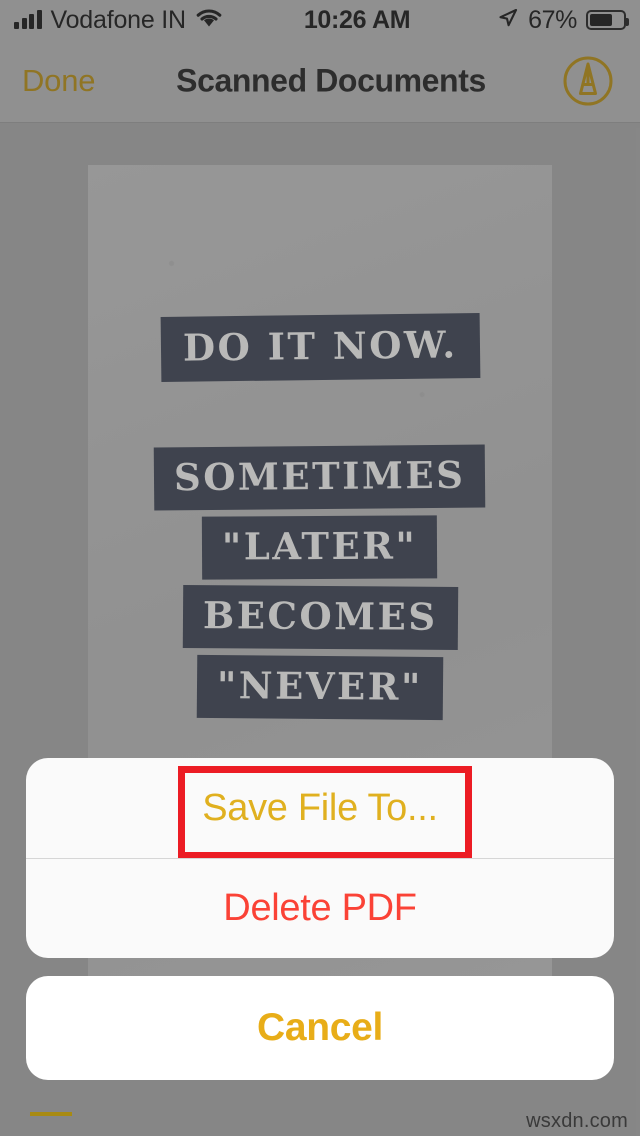 The image size is (640, 1136). What do you see at coordinates (320, 687) in the screenshot?
I see `poster-line: "NEVER"` at bounding box center [320, 687].